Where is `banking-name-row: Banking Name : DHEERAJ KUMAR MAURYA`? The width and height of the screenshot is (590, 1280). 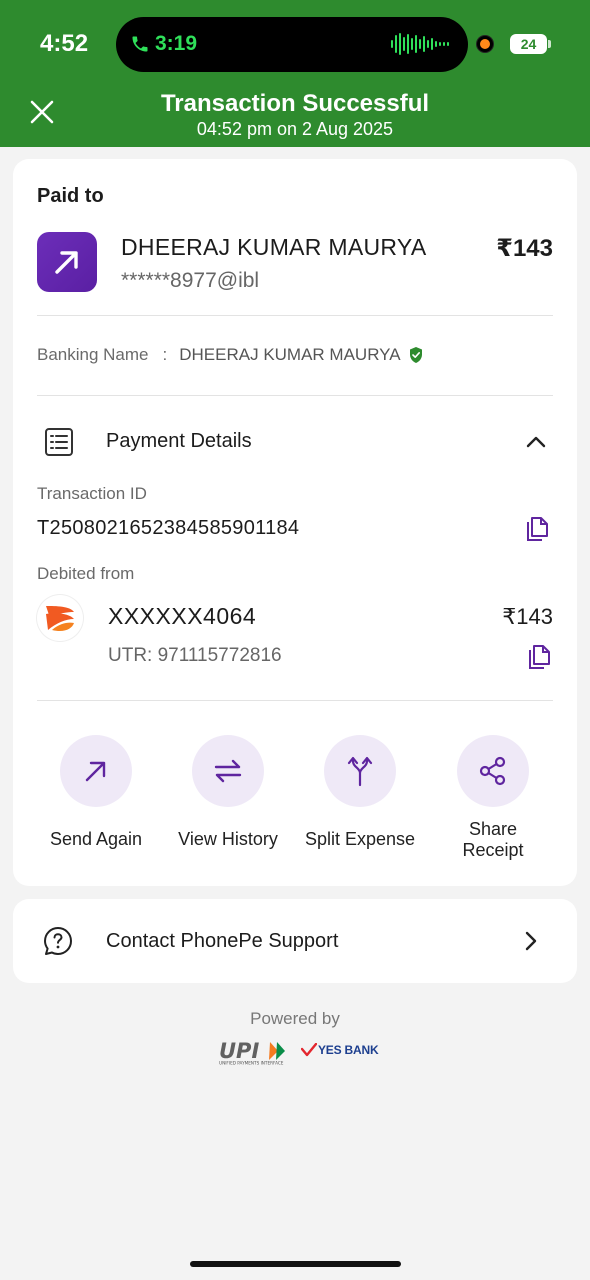
banking-name-row: Banking Name : DHEERAJ KUMAR MAURYA is located at coordinates (230, 355).